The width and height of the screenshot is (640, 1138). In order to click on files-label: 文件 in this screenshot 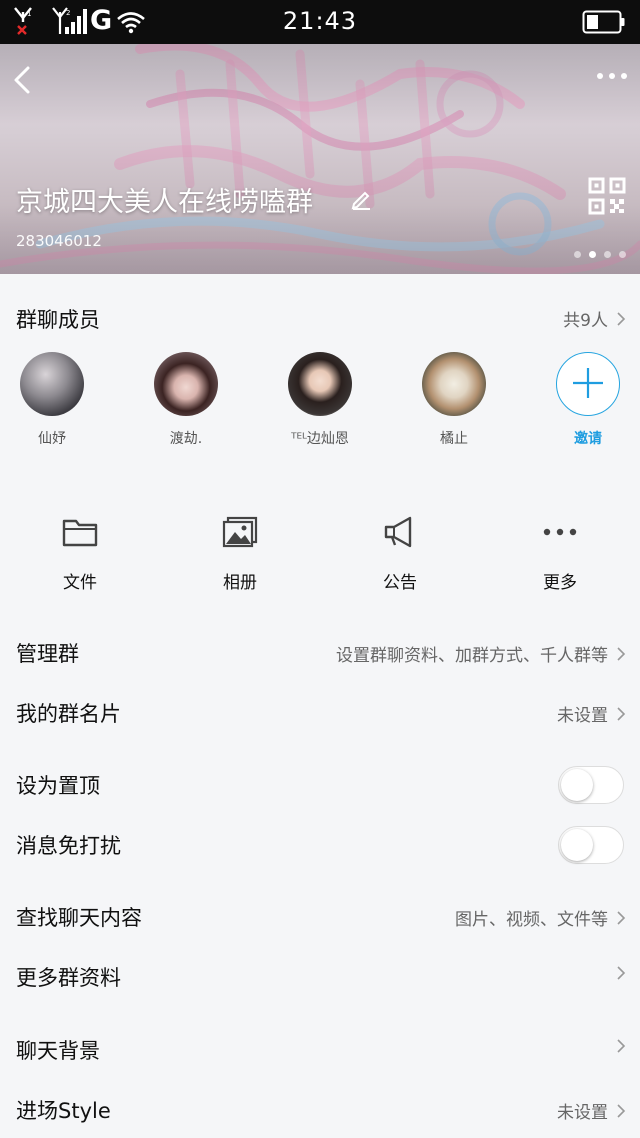, I will do `click(80, 583)`.